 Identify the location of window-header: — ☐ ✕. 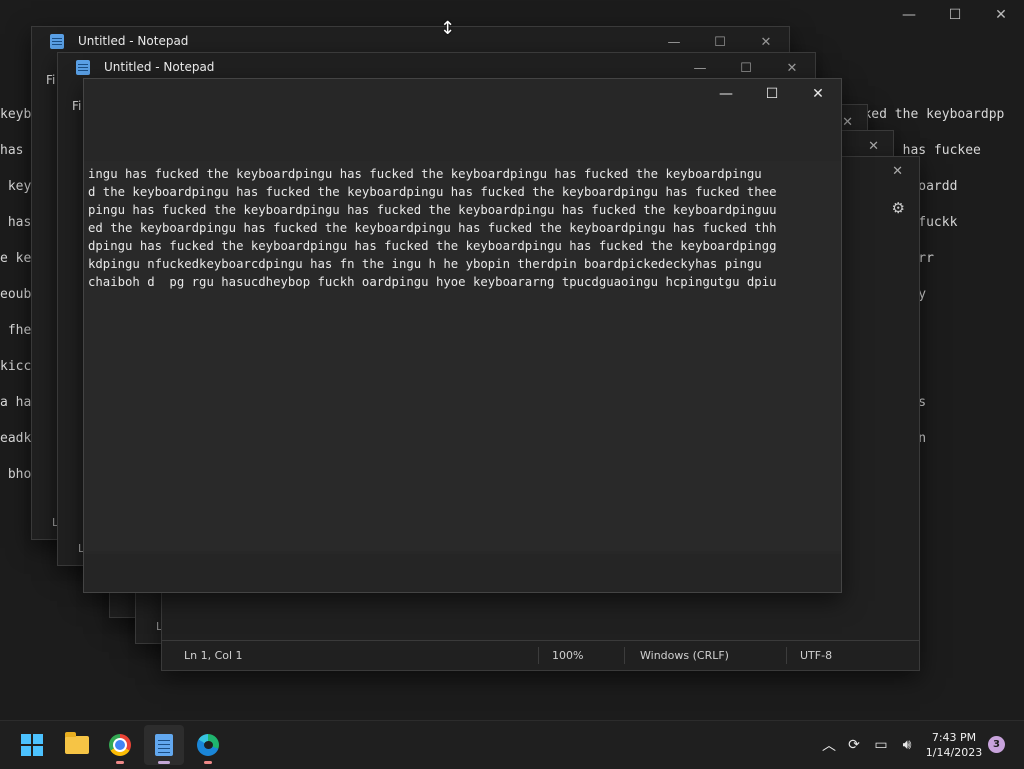
(462, 119).